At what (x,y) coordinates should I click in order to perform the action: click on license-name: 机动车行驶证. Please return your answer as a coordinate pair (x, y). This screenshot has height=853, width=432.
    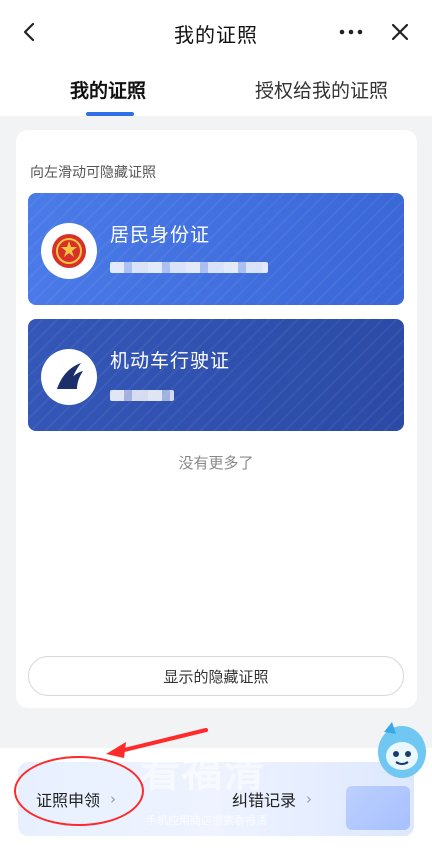
    Looking at the image, I should click on (170, 361).